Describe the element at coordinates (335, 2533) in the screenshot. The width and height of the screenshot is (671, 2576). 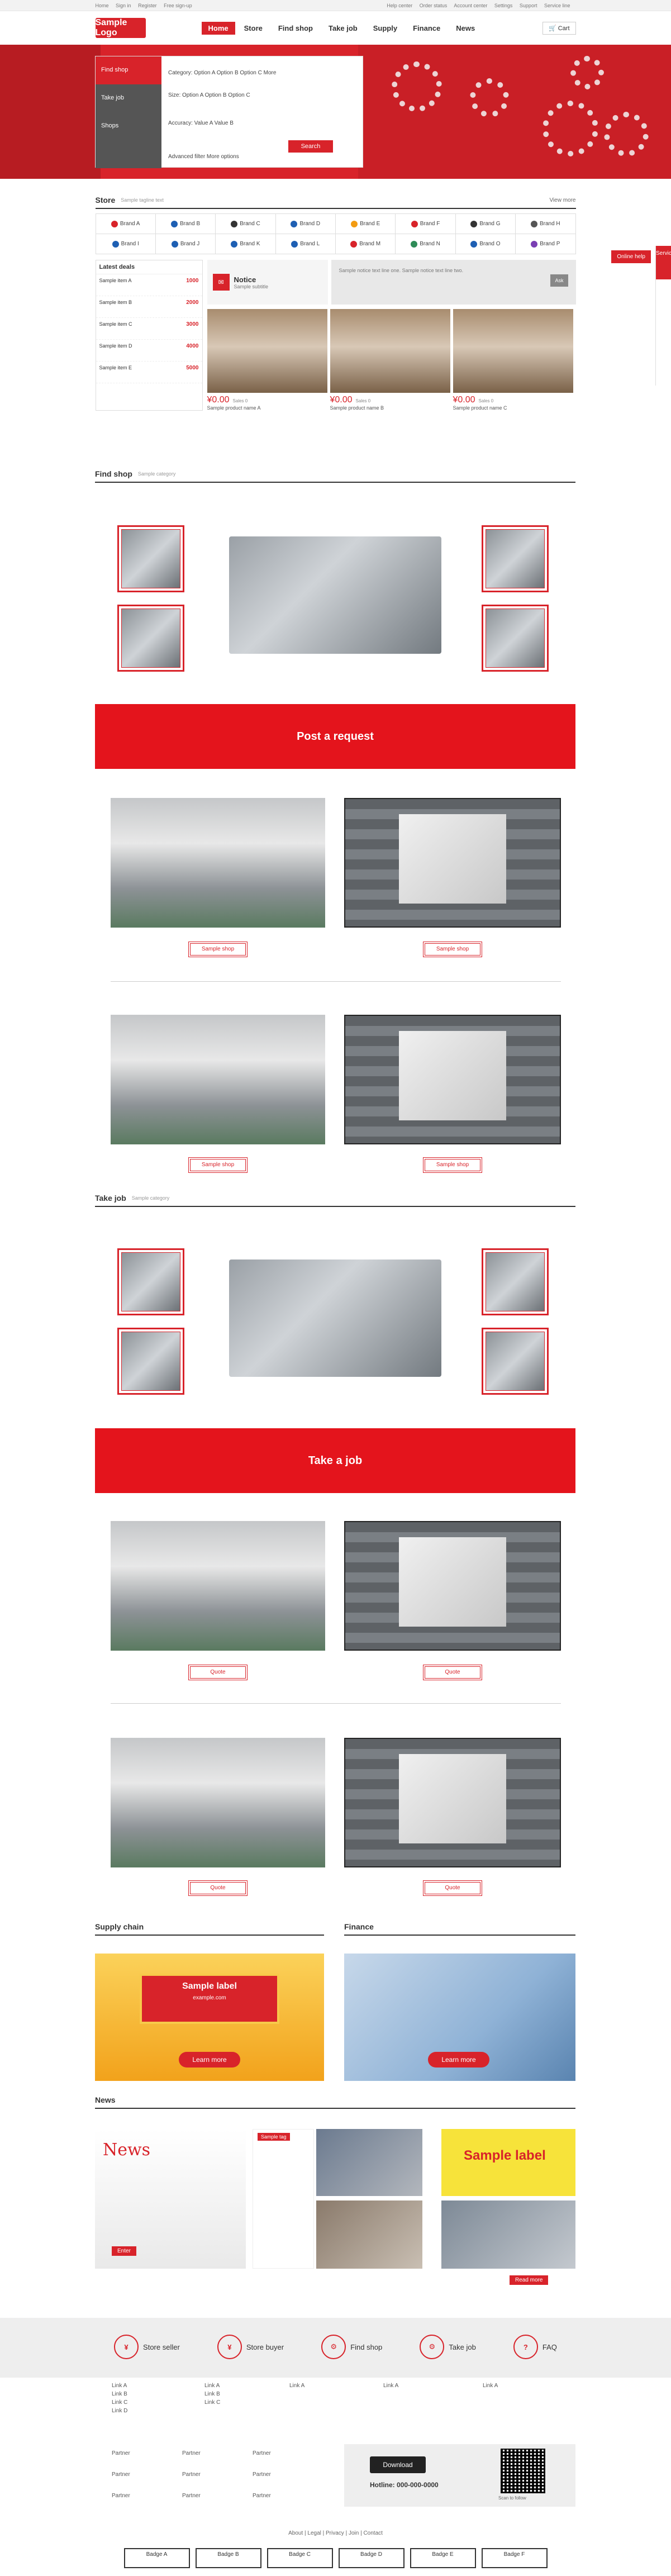
I see `footer-link-row: About | Legal | Privacy | Join | Contact` at that location.